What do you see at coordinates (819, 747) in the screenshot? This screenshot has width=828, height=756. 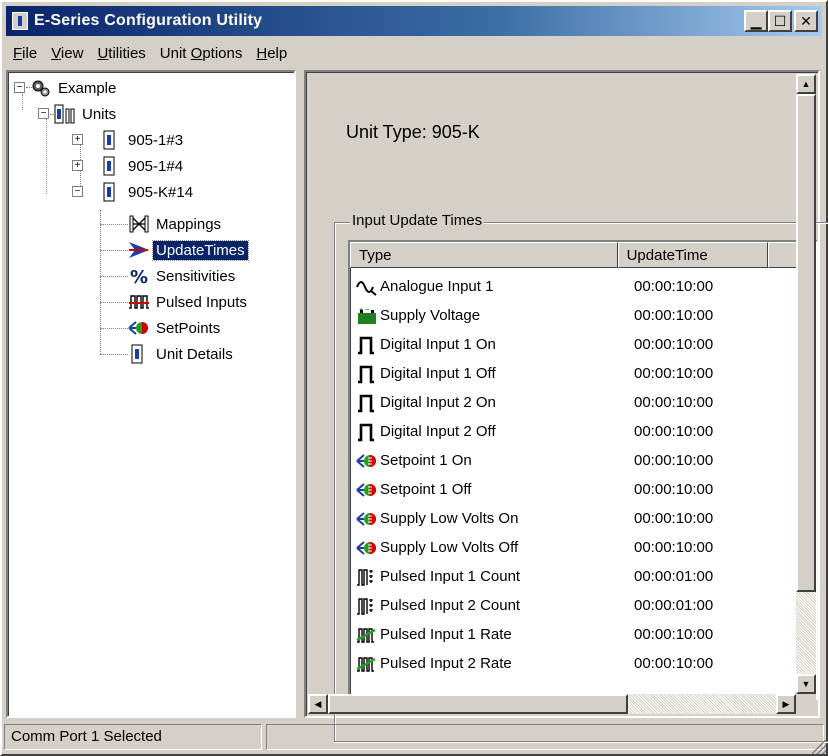 I see `resize-grip-icon` at bounding box center [819, 747].